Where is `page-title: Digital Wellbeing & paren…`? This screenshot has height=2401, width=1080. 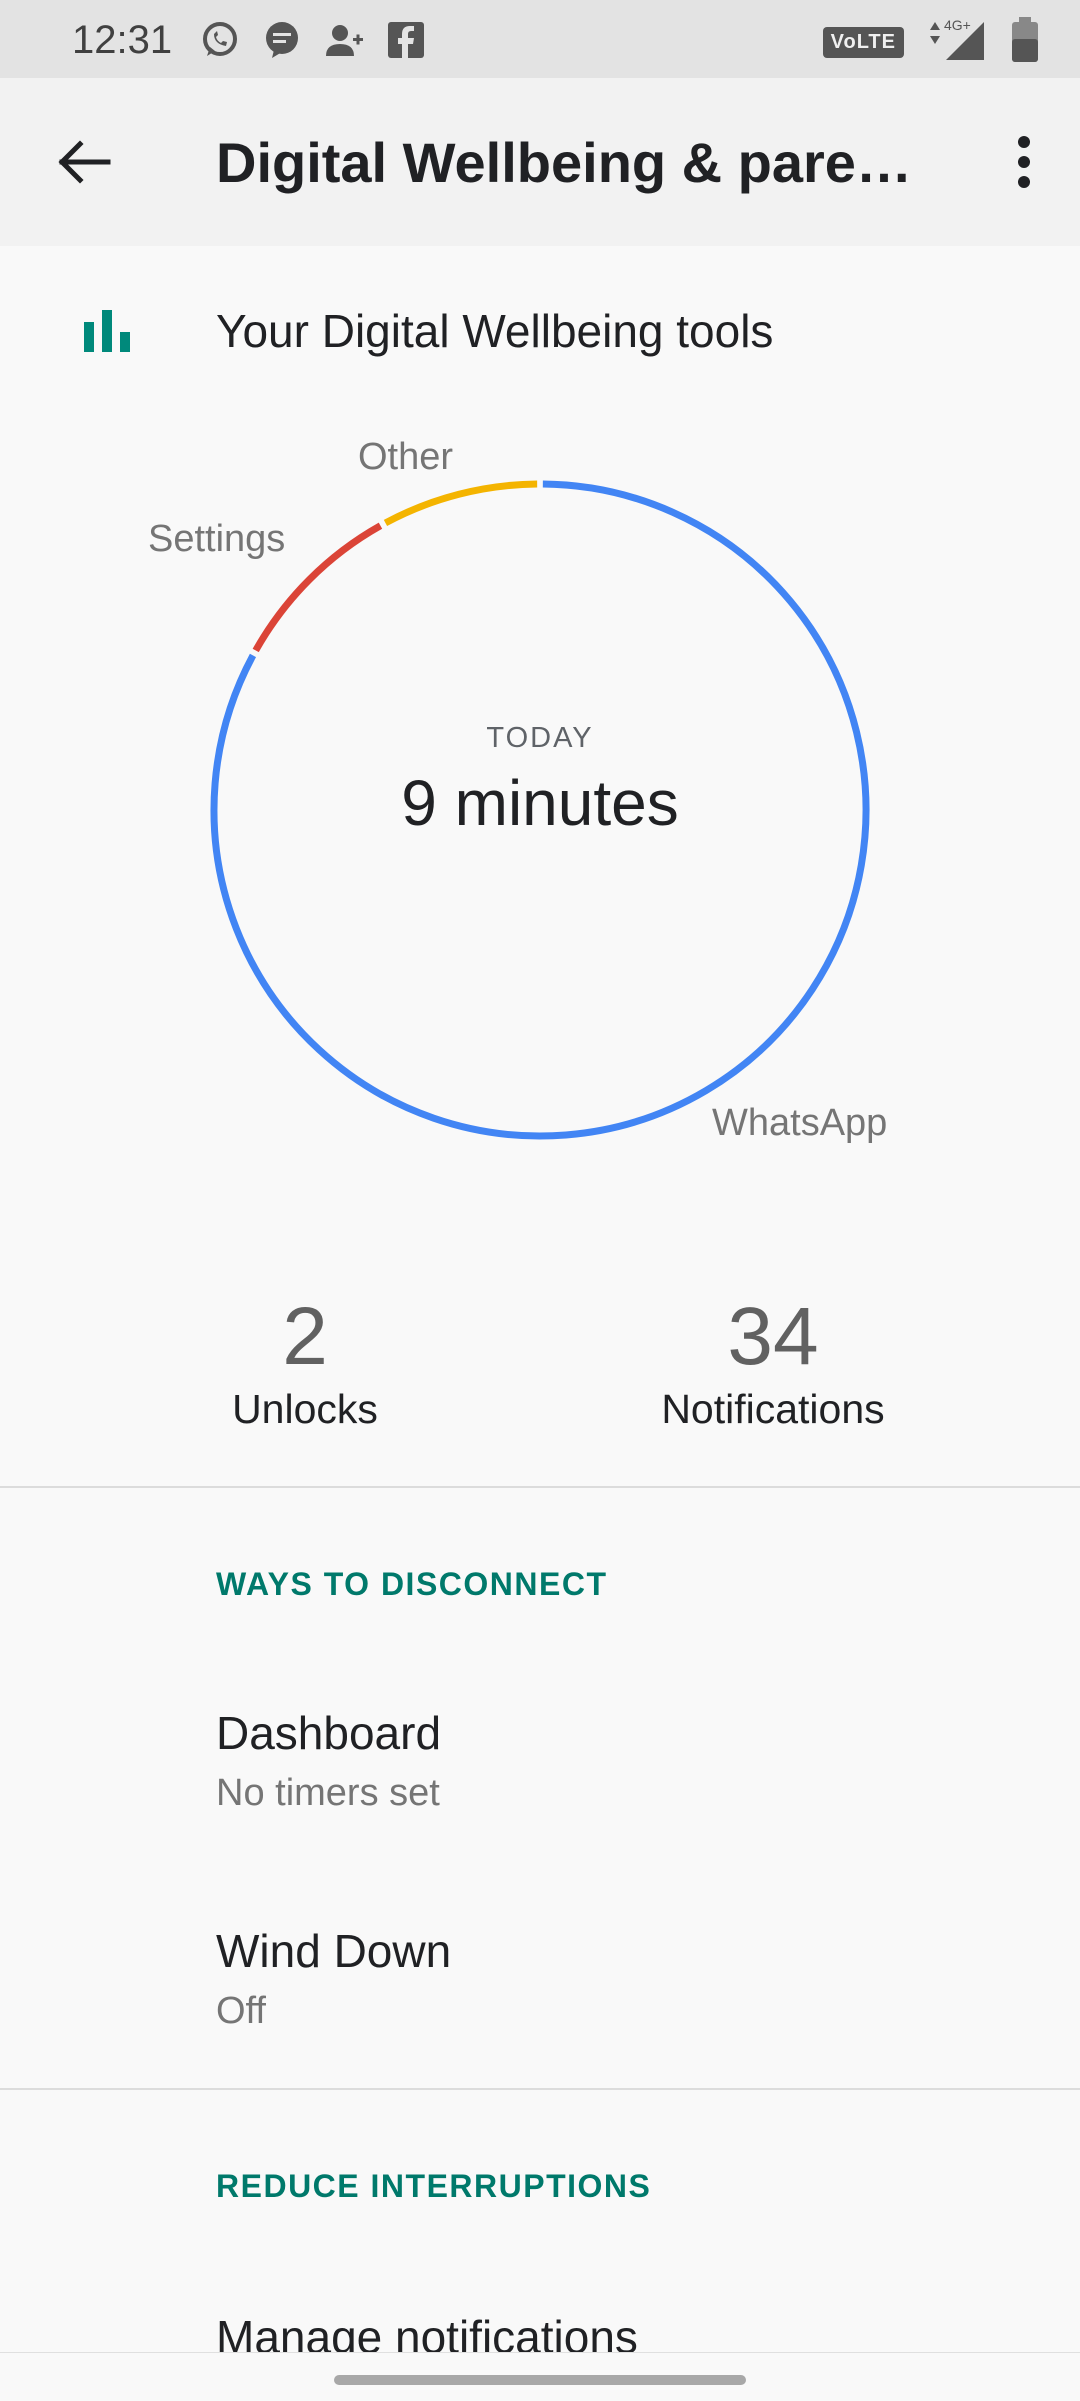 page-title: Digital Wellbeing & paren… is located at coordinates (576, 162).